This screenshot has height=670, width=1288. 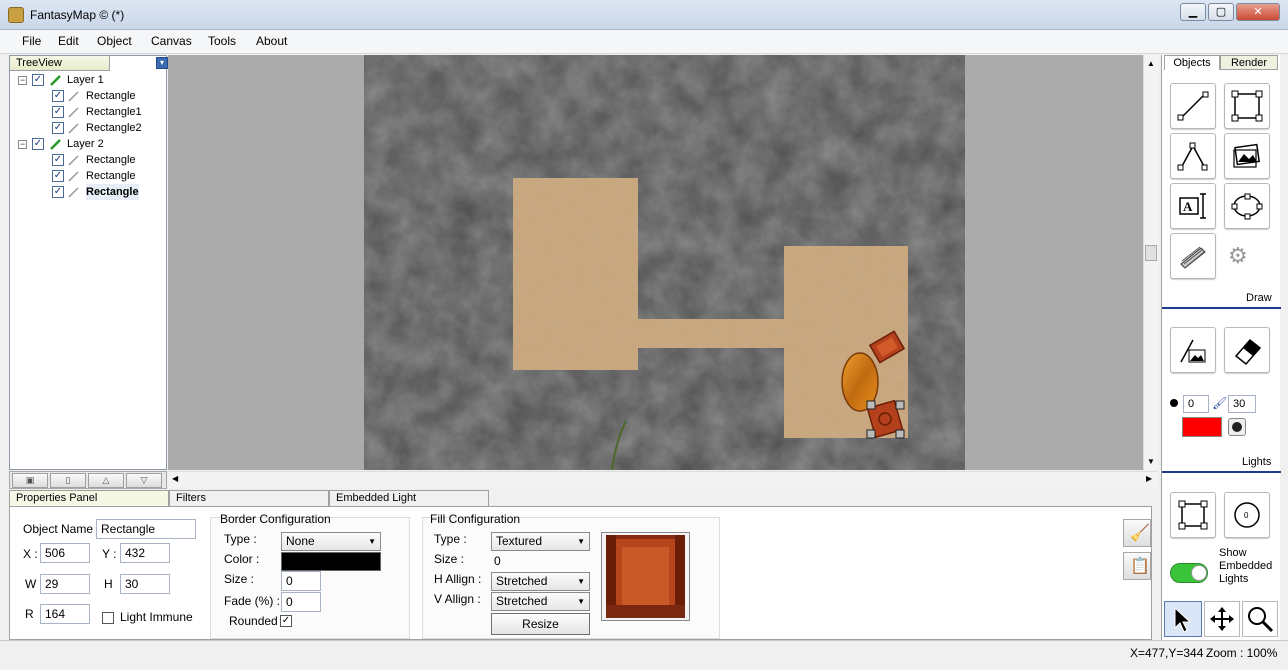 What do you see at coordinates (65, 614) in the screenshot?
I see `r-input: 164` at bounding box center [65, 614].